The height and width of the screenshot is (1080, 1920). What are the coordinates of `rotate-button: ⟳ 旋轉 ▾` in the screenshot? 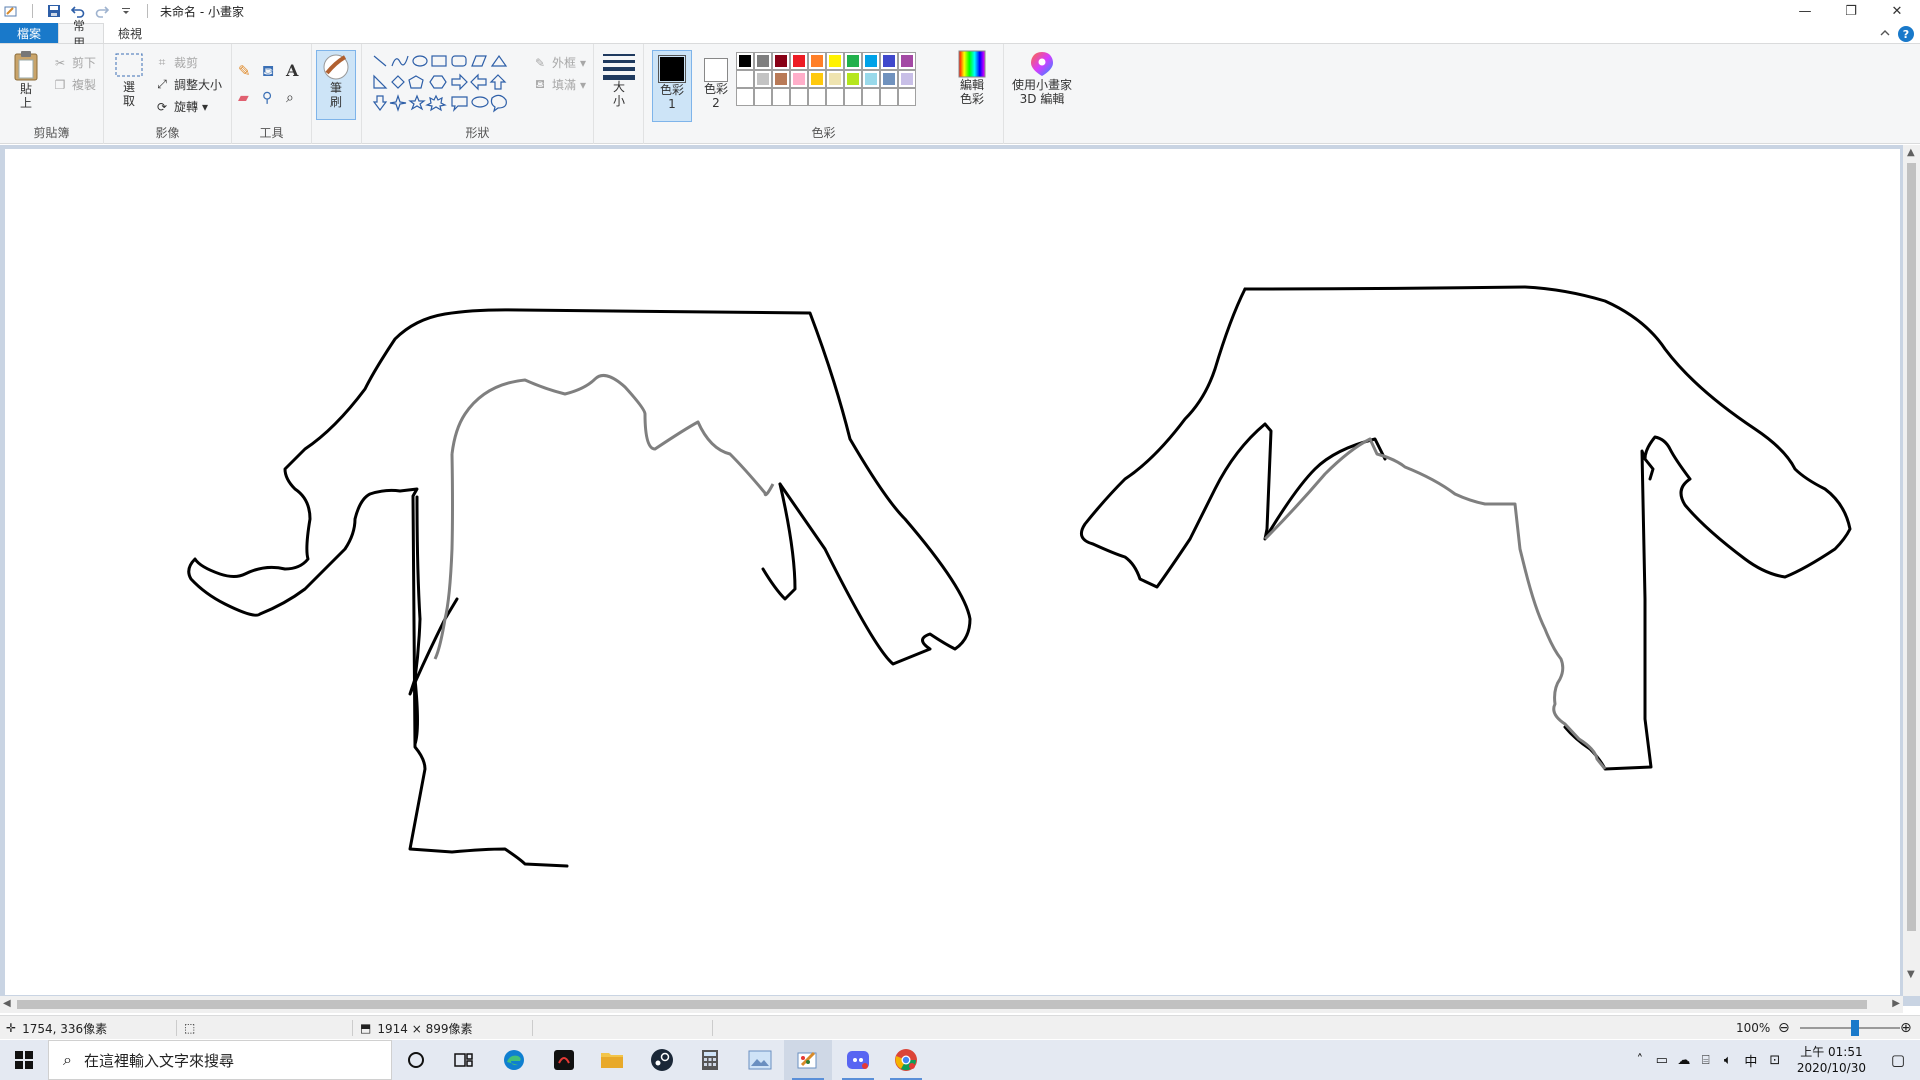 It's located at (181, 106).